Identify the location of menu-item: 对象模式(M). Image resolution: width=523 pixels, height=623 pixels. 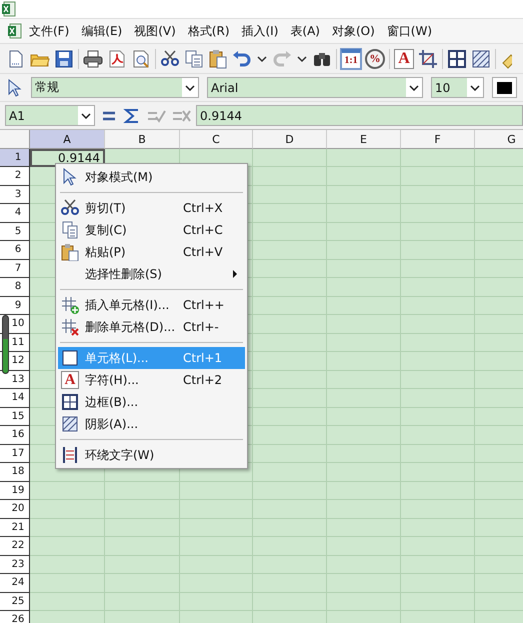
(151, 177).